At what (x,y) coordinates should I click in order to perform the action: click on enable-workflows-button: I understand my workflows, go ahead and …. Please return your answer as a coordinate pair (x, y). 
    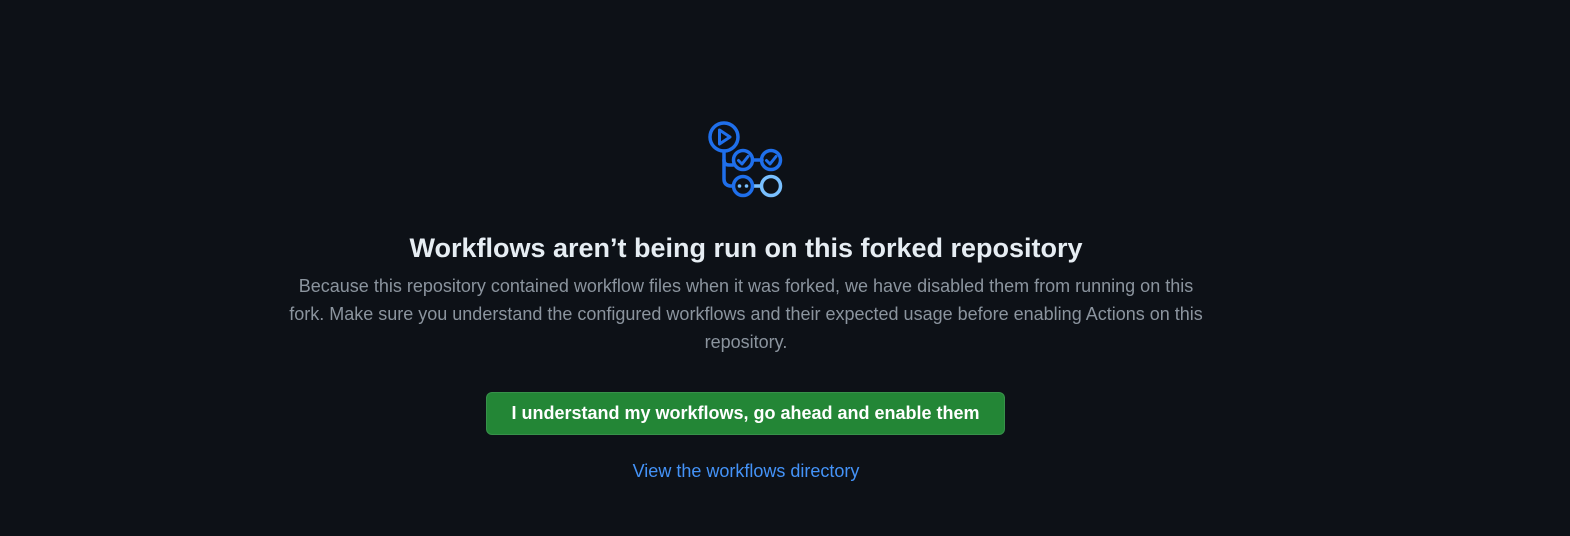
    Looking at the image, I should click on (745, 413).